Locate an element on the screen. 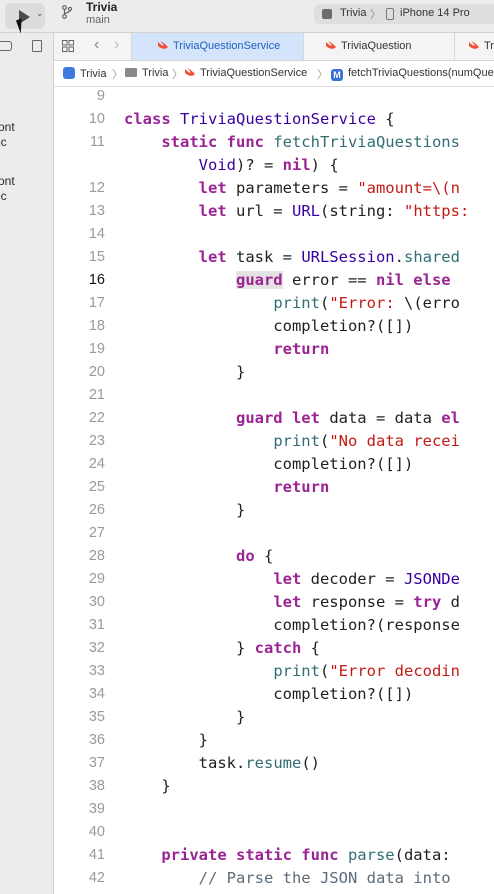  code-text: guard error == nil else is located at coordinates (287, 280).